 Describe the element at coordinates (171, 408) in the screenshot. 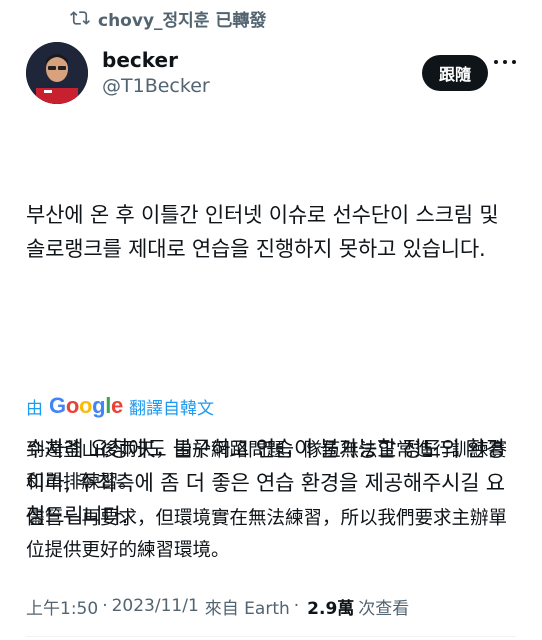

I see `translation-suffix: 翻譯自韓文` at that location.